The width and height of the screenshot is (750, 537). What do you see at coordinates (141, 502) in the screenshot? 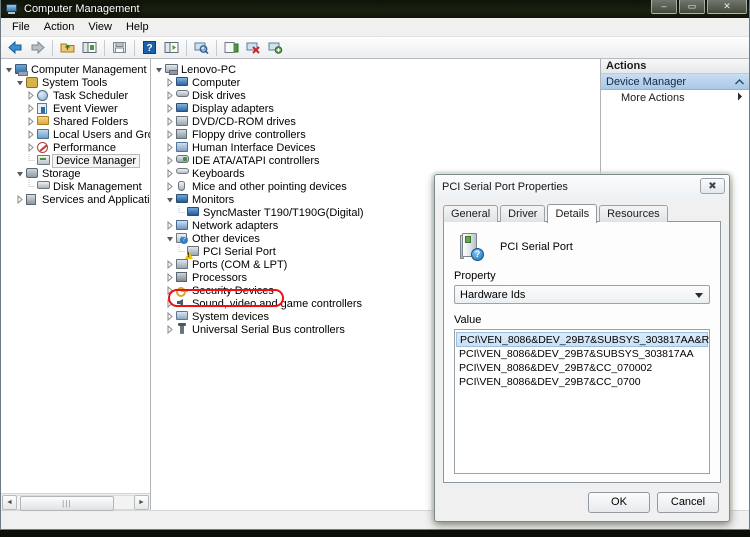
I see `scroll-right-button: ►` at bounding box center [141, 502].